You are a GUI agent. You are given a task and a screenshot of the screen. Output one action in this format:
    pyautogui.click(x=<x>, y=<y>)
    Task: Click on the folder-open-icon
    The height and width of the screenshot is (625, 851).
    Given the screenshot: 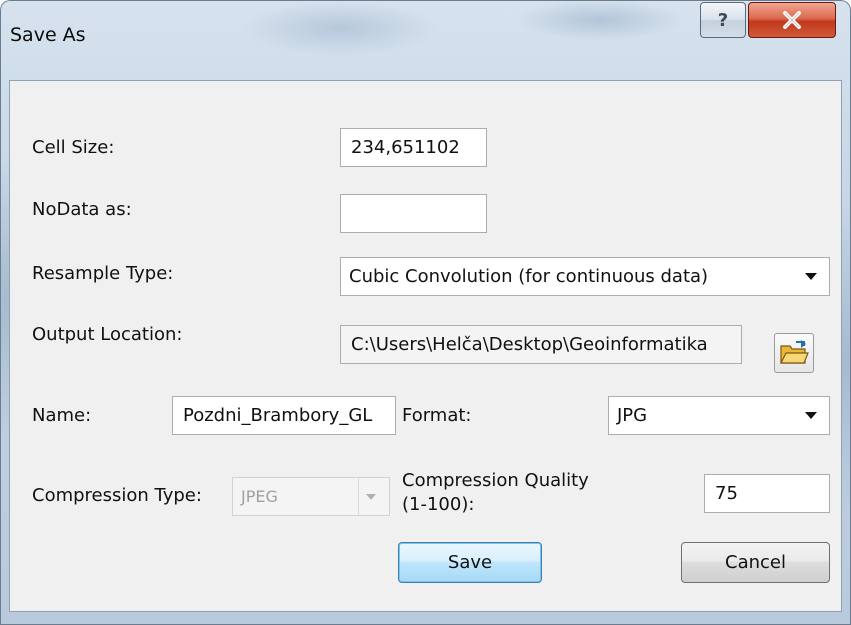 What is the action you would take?
    pyautogui.click(x=794, y=352)
    